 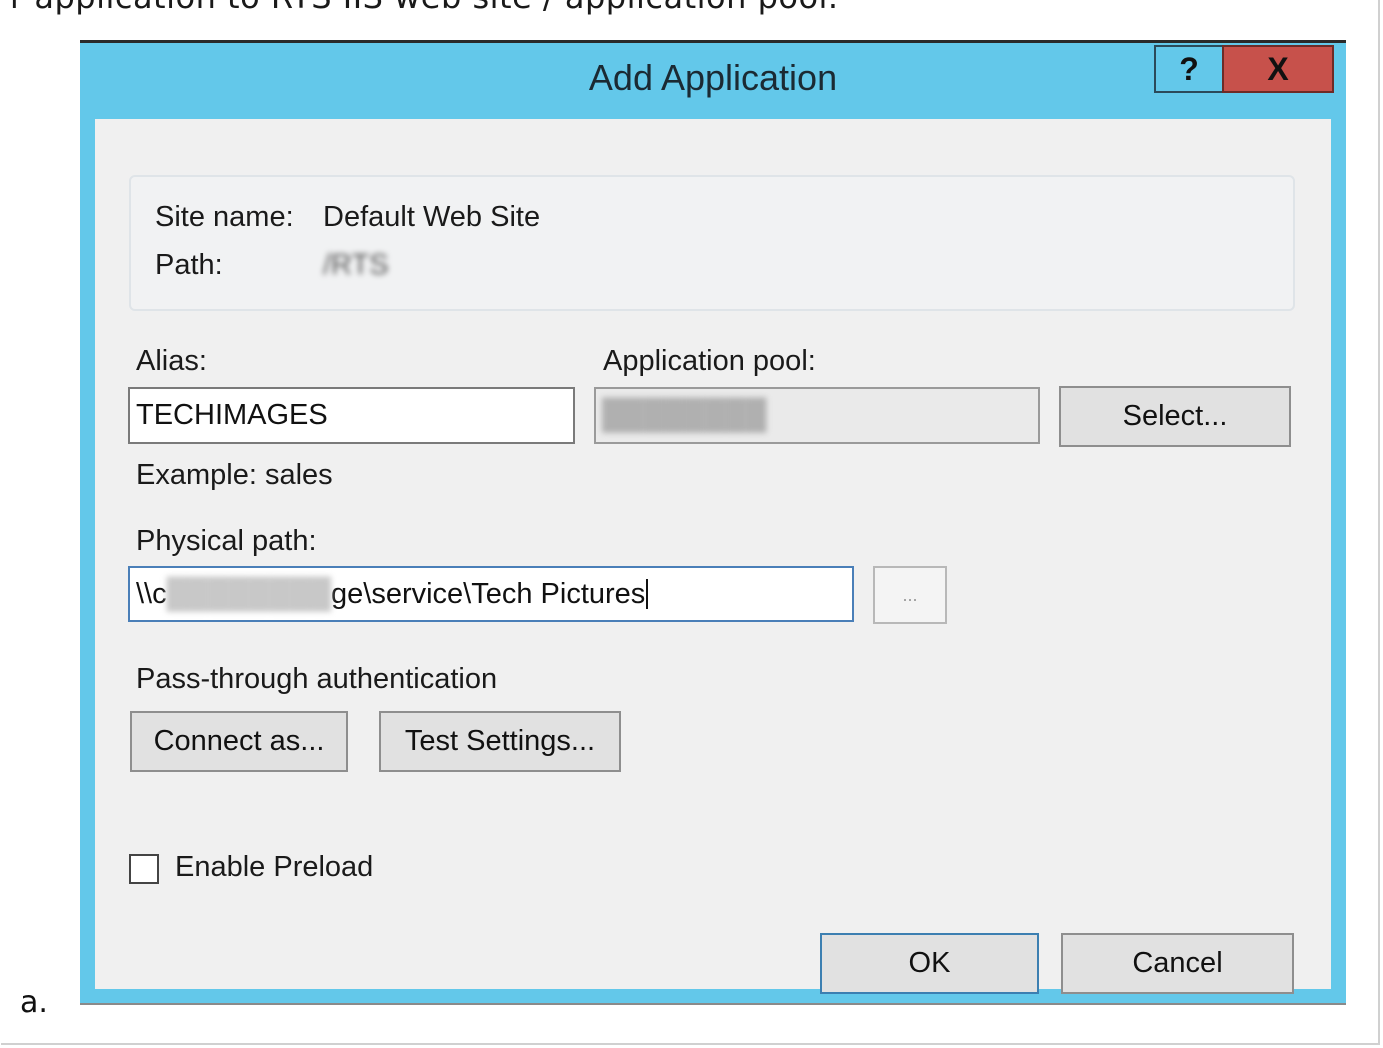 I want to click on physical-path-hidden: ████████, so click(x=248, y=593).